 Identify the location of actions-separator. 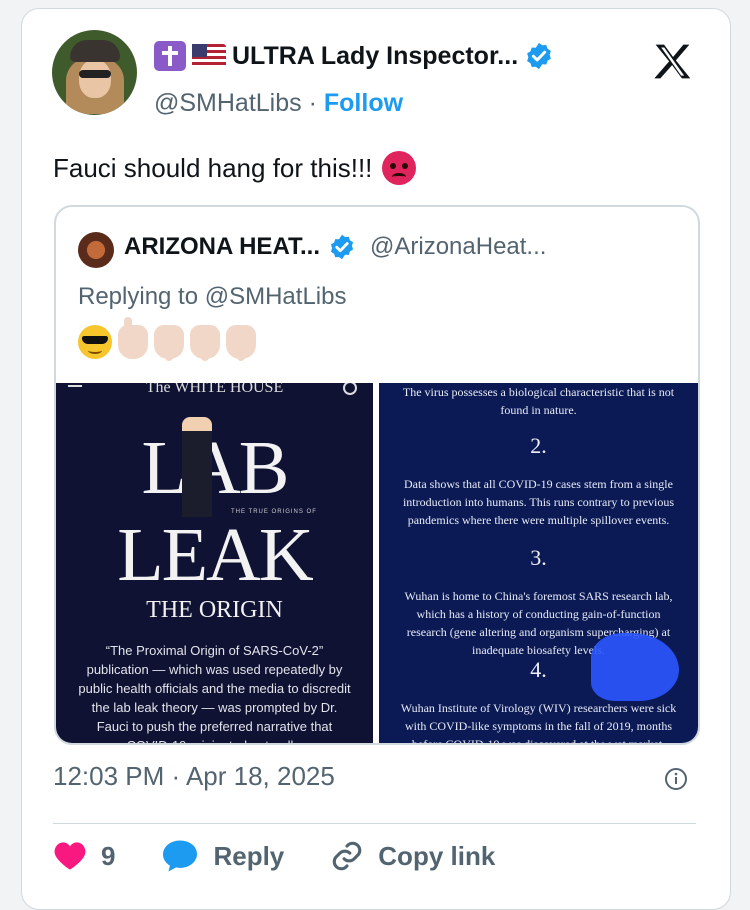
(374, 823).